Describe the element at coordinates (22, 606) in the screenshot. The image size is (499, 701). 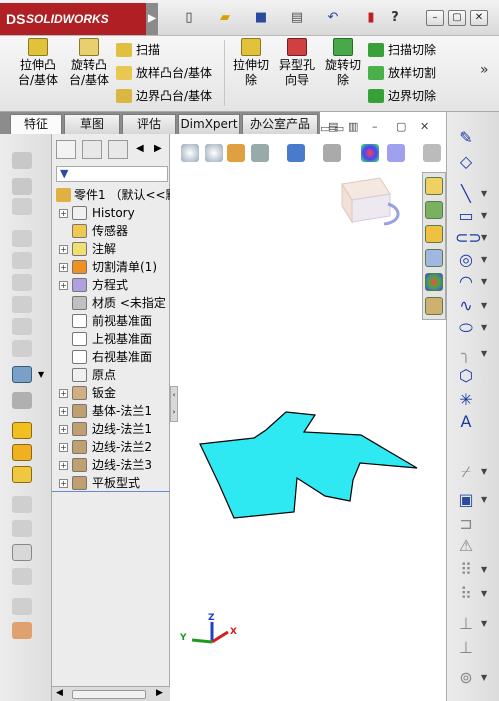
I see `vent-icon` at that location.